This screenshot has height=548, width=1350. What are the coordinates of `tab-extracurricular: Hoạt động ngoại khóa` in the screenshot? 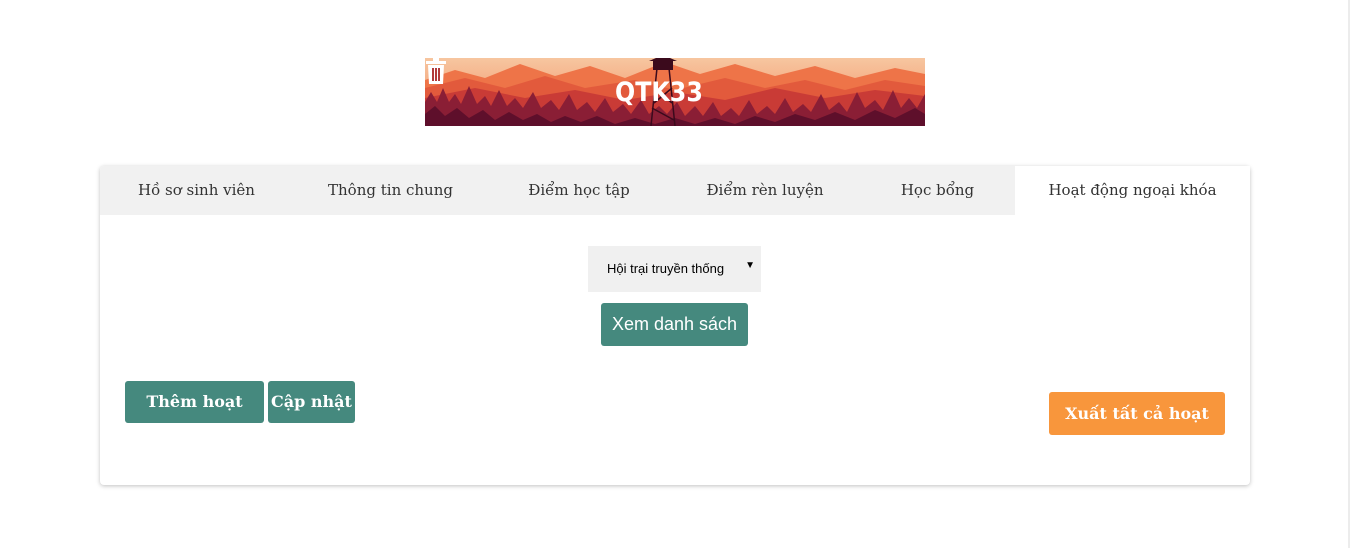 It's located at (1132, 190).